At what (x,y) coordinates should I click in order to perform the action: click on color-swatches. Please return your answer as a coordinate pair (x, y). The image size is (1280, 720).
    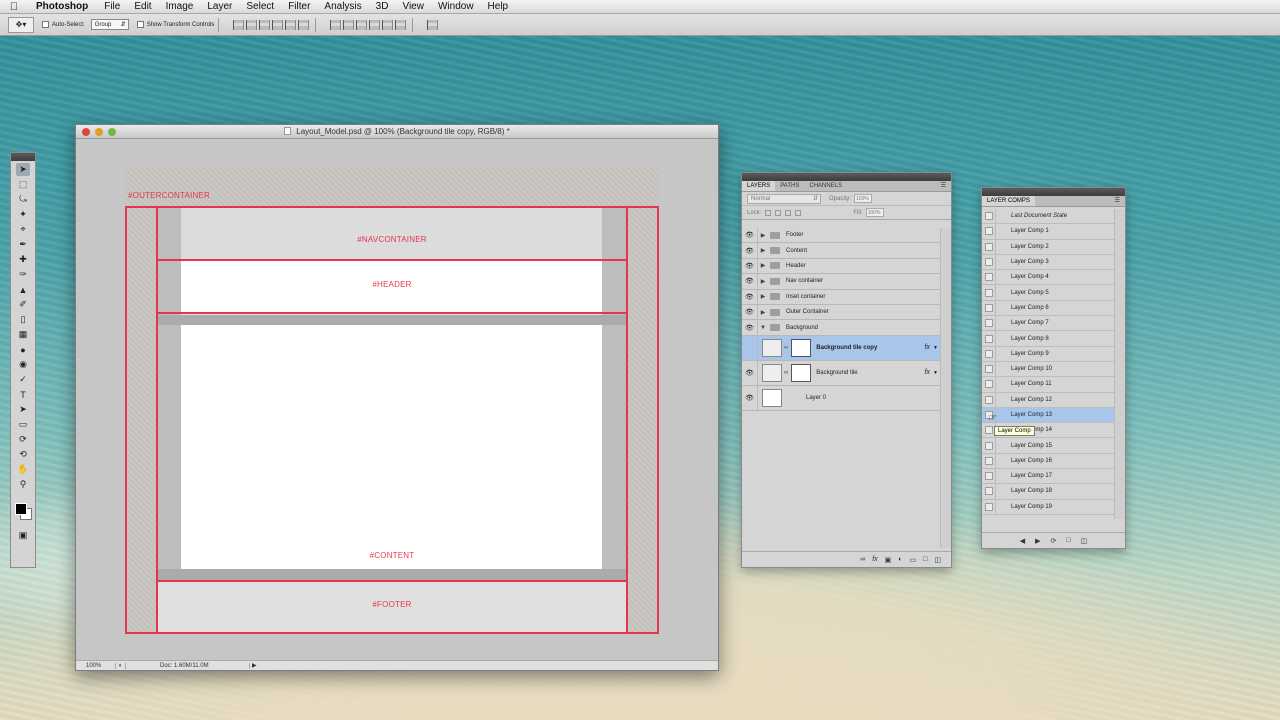
    Looking at the image, I should click on (23, 512).